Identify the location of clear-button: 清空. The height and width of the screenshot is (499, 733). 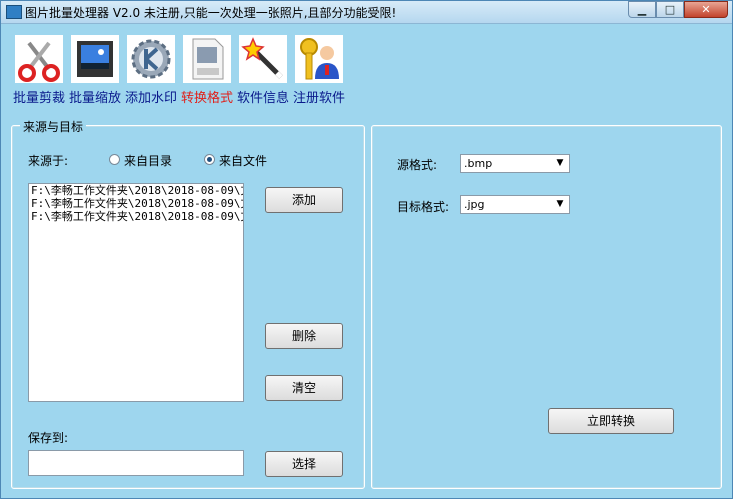
(304, 388).